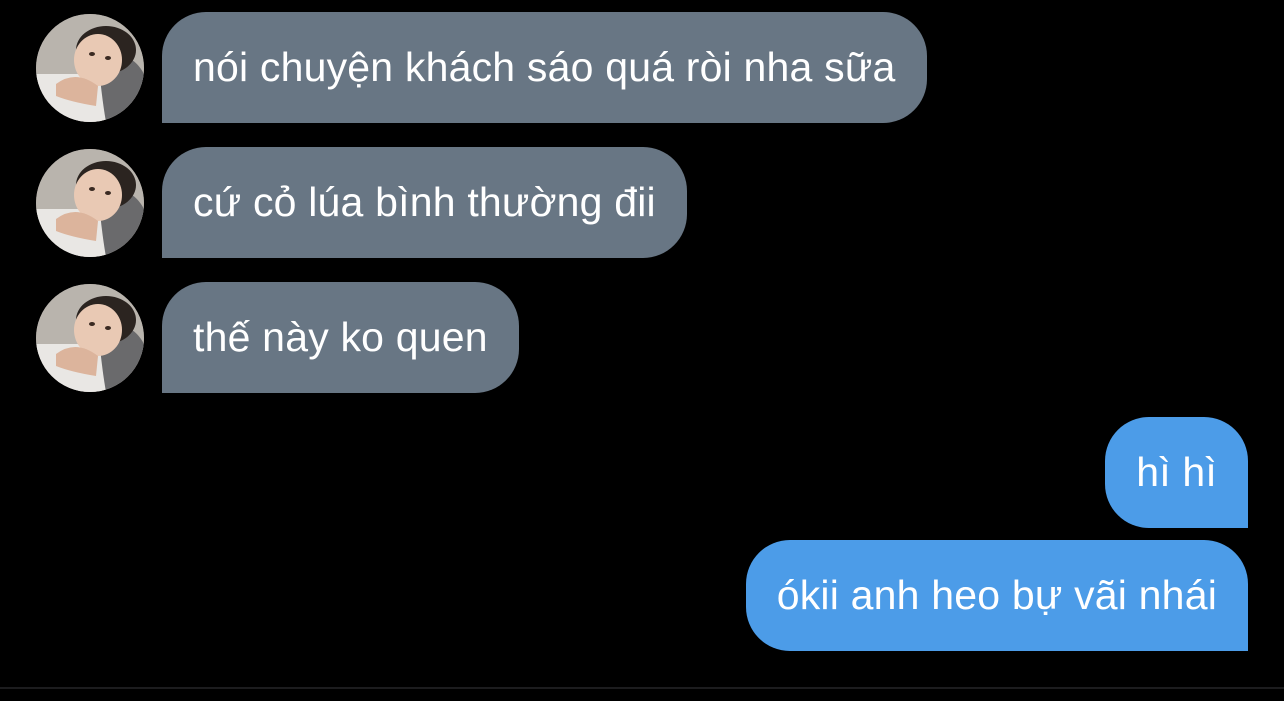 This screenshot has height=701, width=1284. I want to click on outgoing-message-bubble: hì hì, so click(1176, 472).